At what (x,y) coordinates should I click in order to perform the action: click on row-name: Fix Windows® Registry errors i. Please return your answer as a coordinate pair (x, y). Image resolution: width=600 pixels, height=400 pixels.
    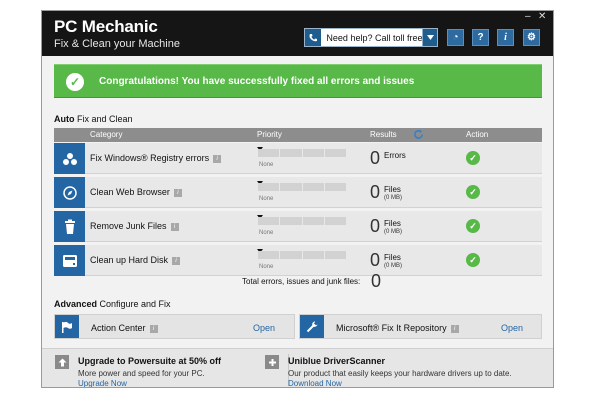
    Looking at the image, I should click on (156, 158).